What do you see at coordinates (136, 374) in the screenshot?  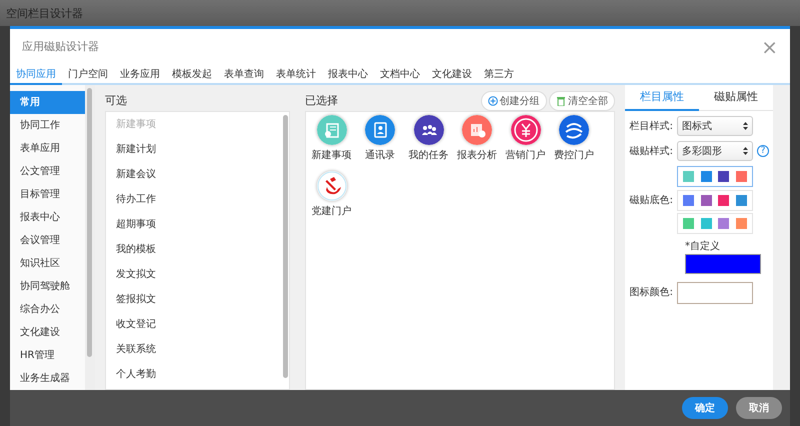 I see `list-item: 个人考勤` at bounding box center [136, 374].